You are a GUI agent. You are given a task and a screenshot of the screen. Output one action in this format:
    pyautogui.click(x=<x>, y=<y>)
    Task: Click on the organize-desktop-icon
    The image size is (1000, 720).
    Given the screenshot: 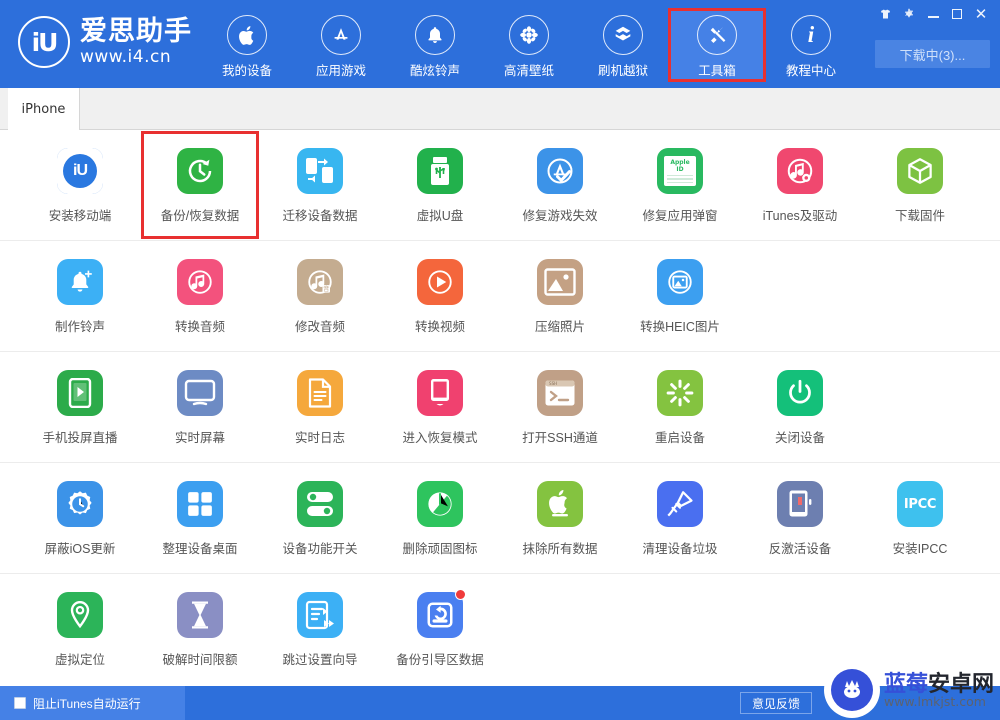 What is the action you would take?
    pyautogui.click(x=200, y=504)
    